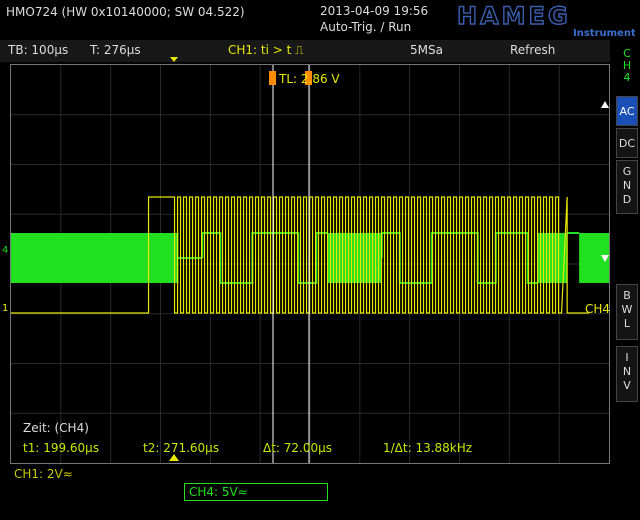  Describe the element at coordinates (627, 143) in the screenshot. I see `coupling-dc-button: DC` at that location.